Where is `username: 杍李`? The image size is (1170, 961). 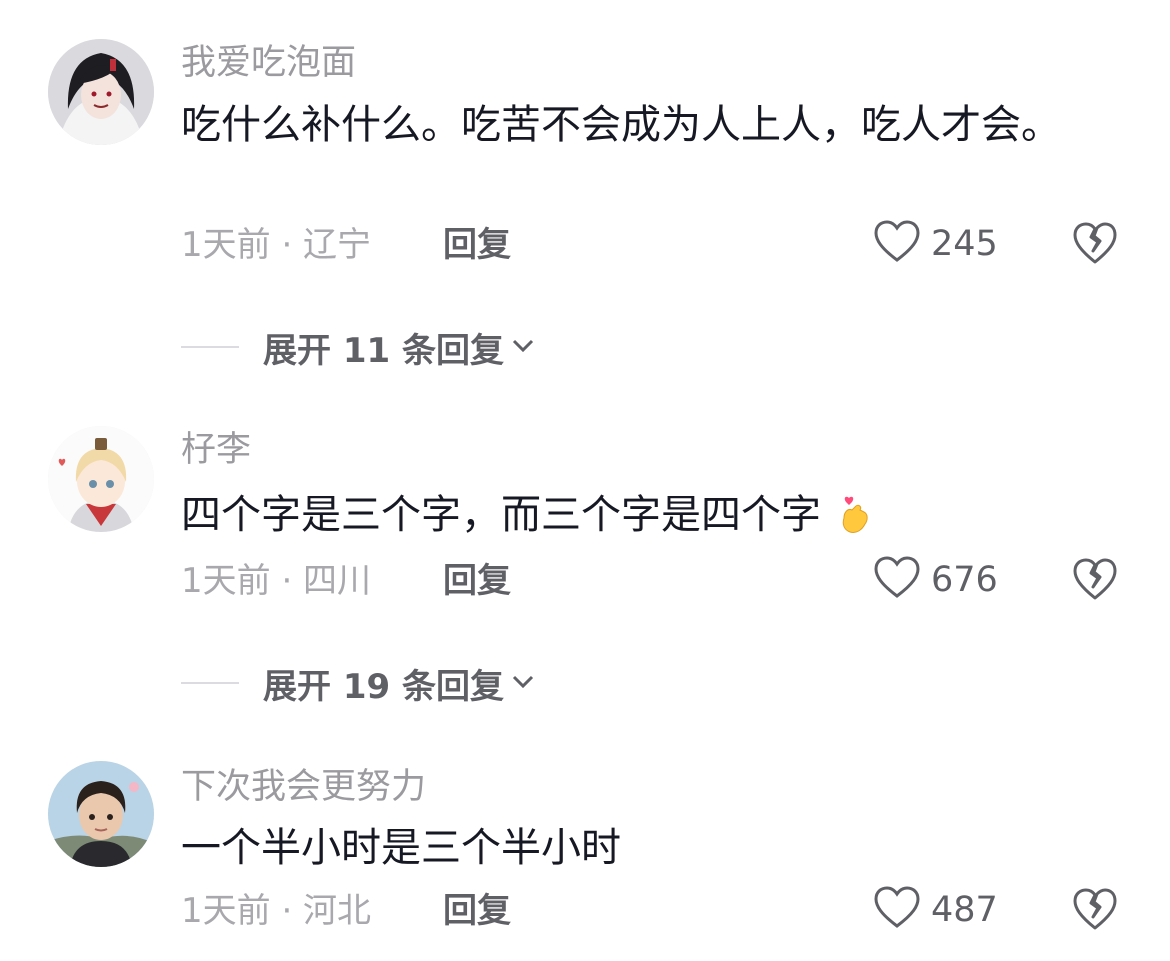 username: 杍李 is located at coordinates (216, 450).